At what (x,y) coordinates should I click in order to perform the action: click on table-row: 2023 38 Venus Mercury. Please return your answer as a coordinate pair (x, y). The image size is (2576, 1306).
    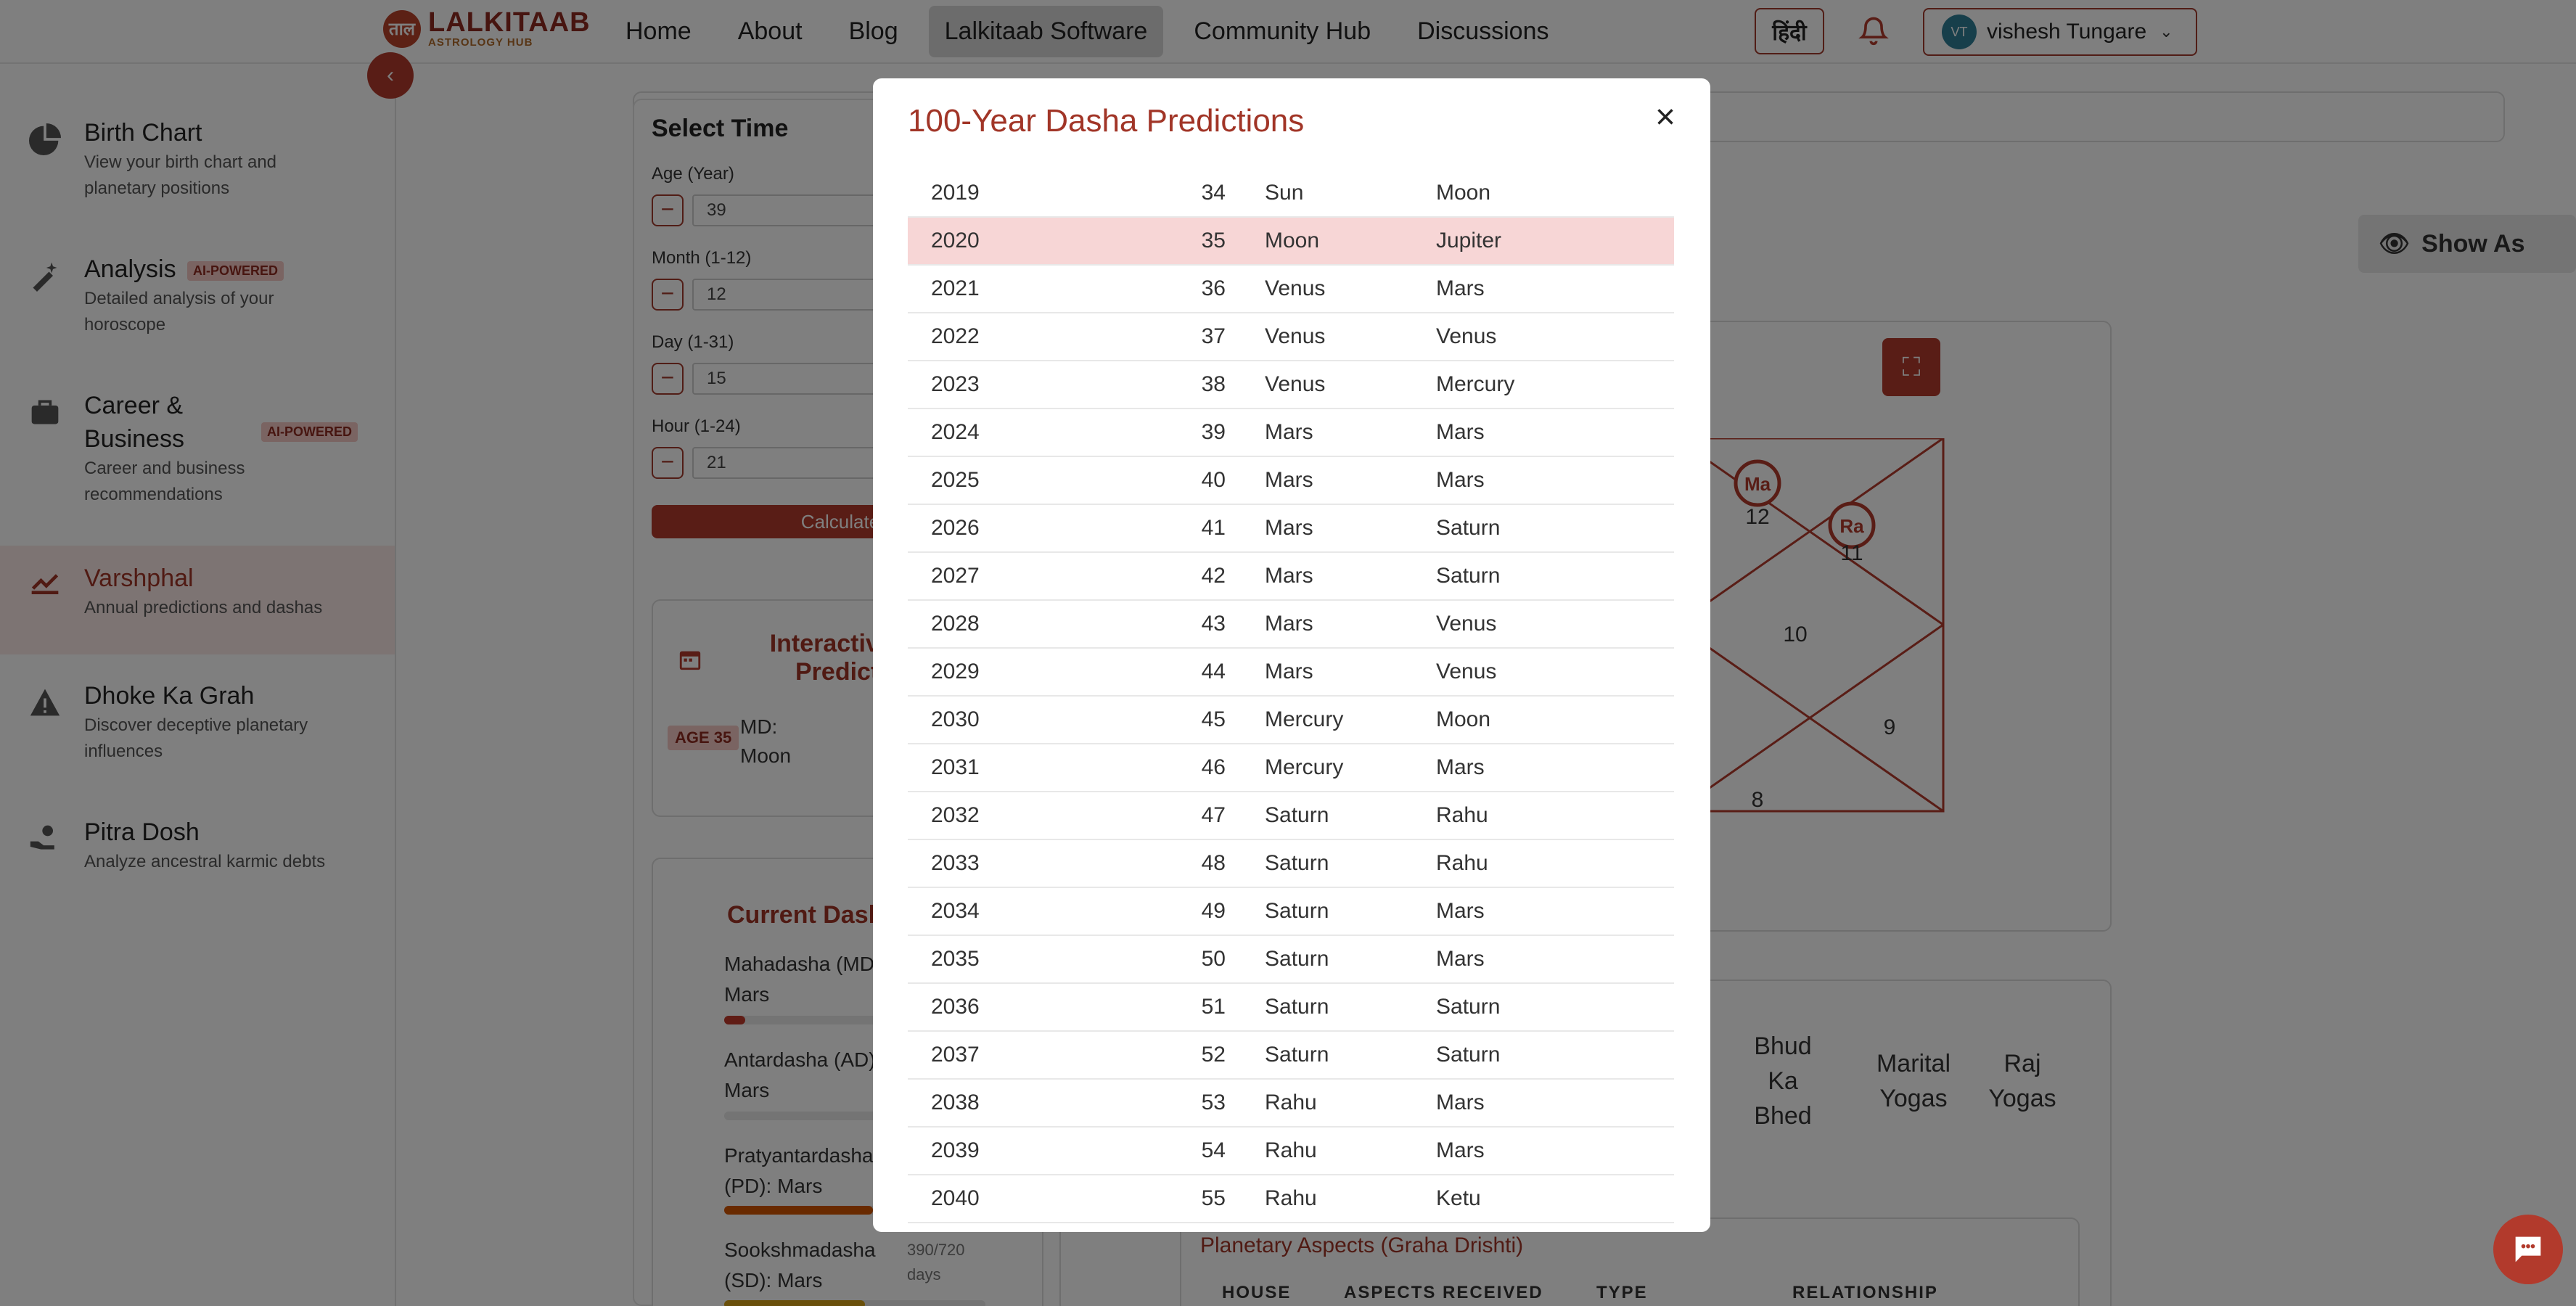
    Looking at the image, I should click on (1291, 385).